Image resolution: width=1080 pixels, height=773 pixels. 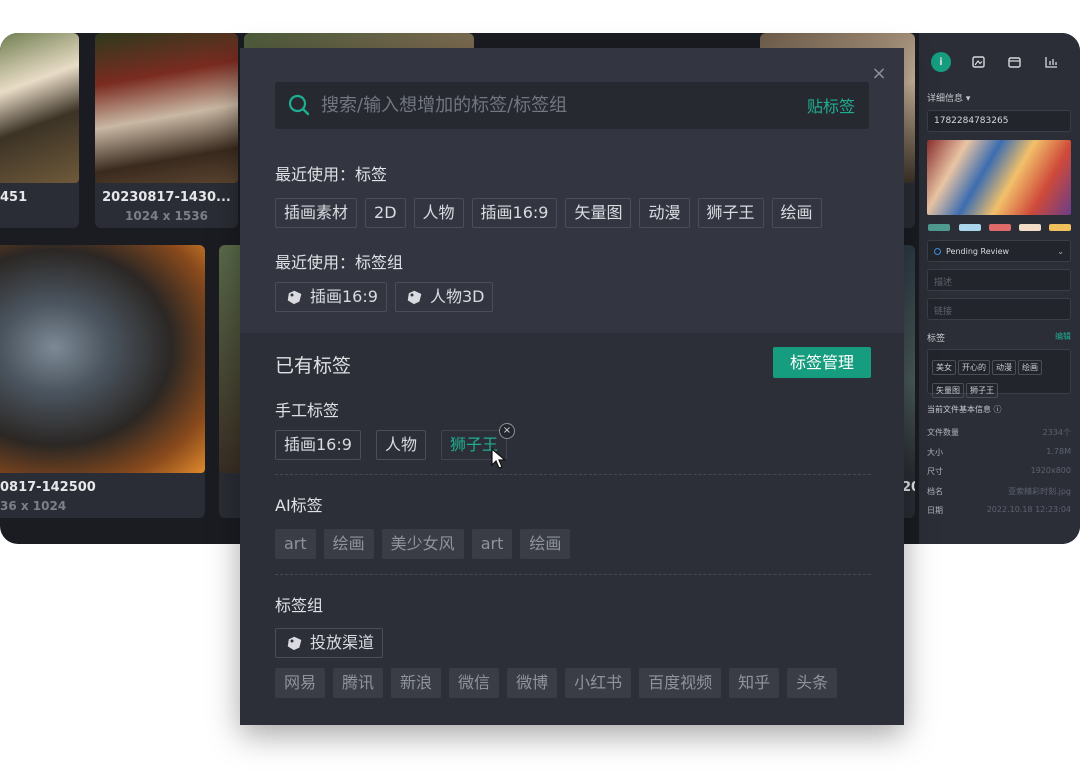 I want to click on manual-tag-chip: 人物, so click(x=400, y=445).